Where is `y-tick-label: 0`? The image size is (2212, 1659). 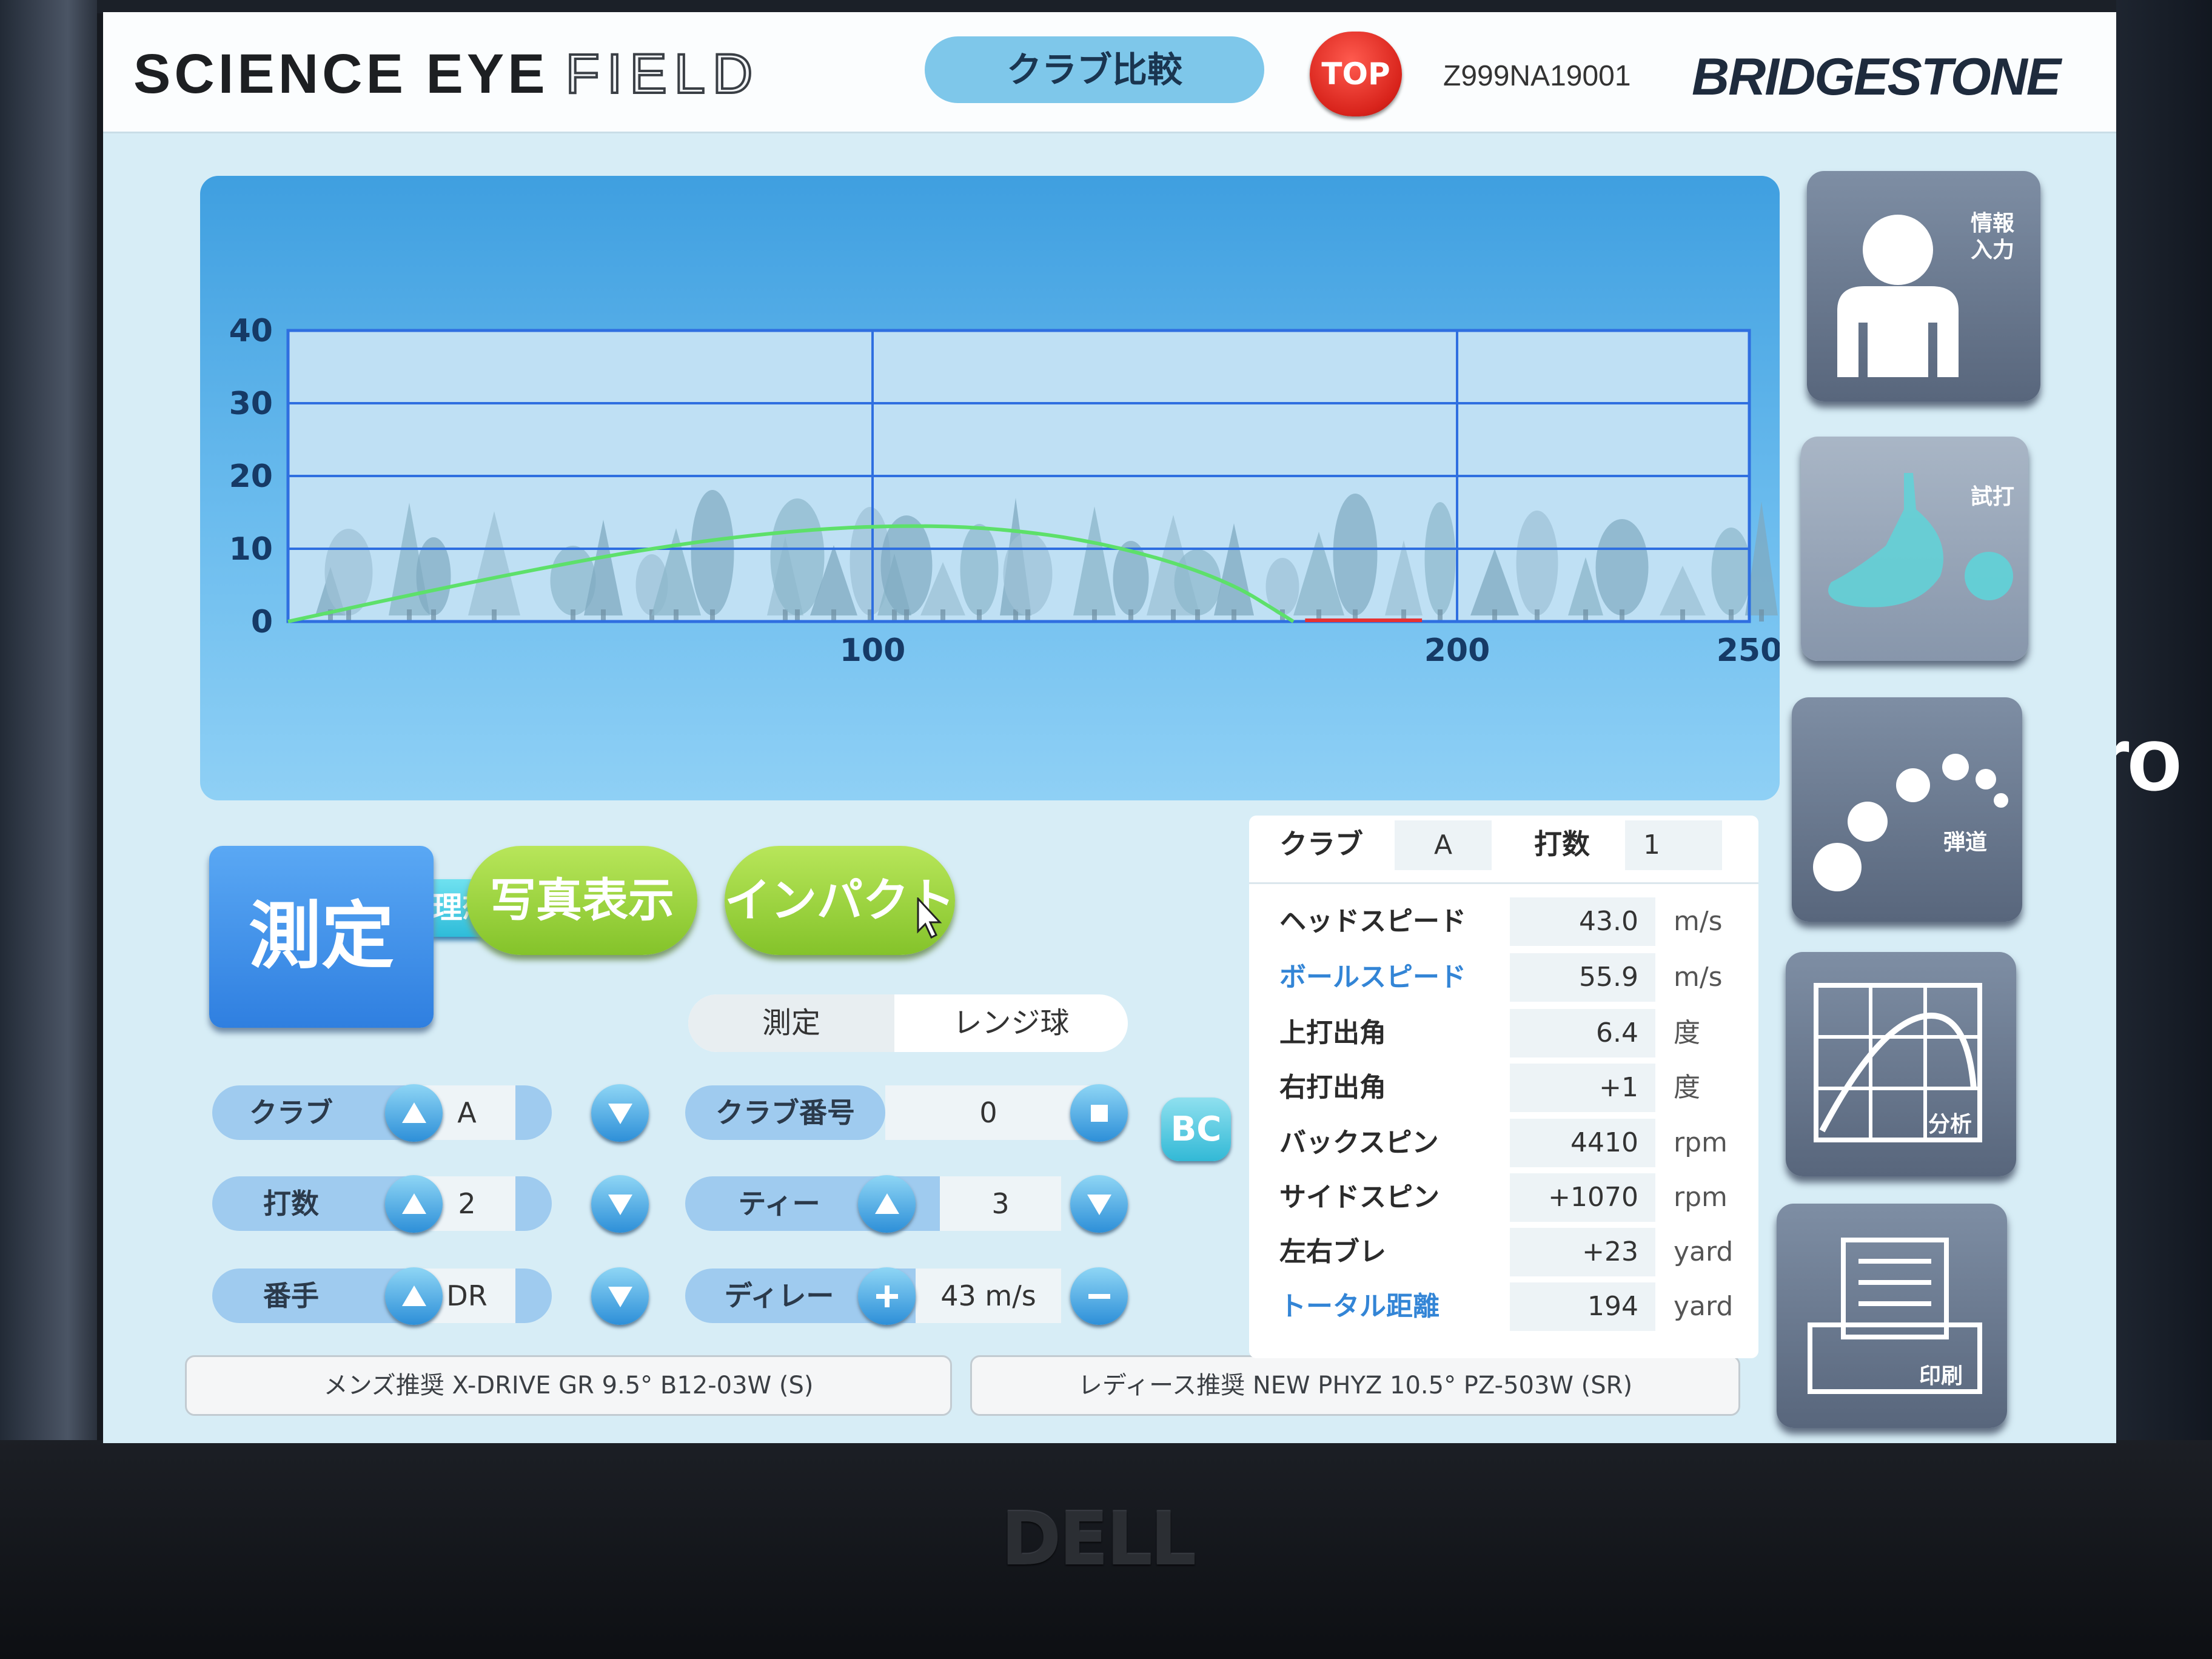 y-tick-label: 0 is located at coordinates (262, 622).